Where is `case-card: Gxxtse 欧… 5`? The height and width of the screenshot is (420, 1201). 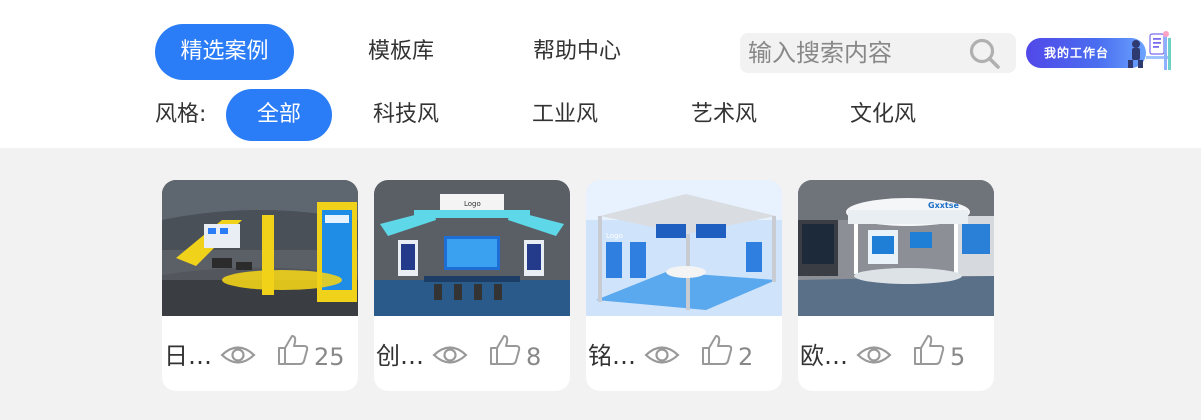
case-card: Gxxtse 欧… 5 is located at coordinates (896, 285).